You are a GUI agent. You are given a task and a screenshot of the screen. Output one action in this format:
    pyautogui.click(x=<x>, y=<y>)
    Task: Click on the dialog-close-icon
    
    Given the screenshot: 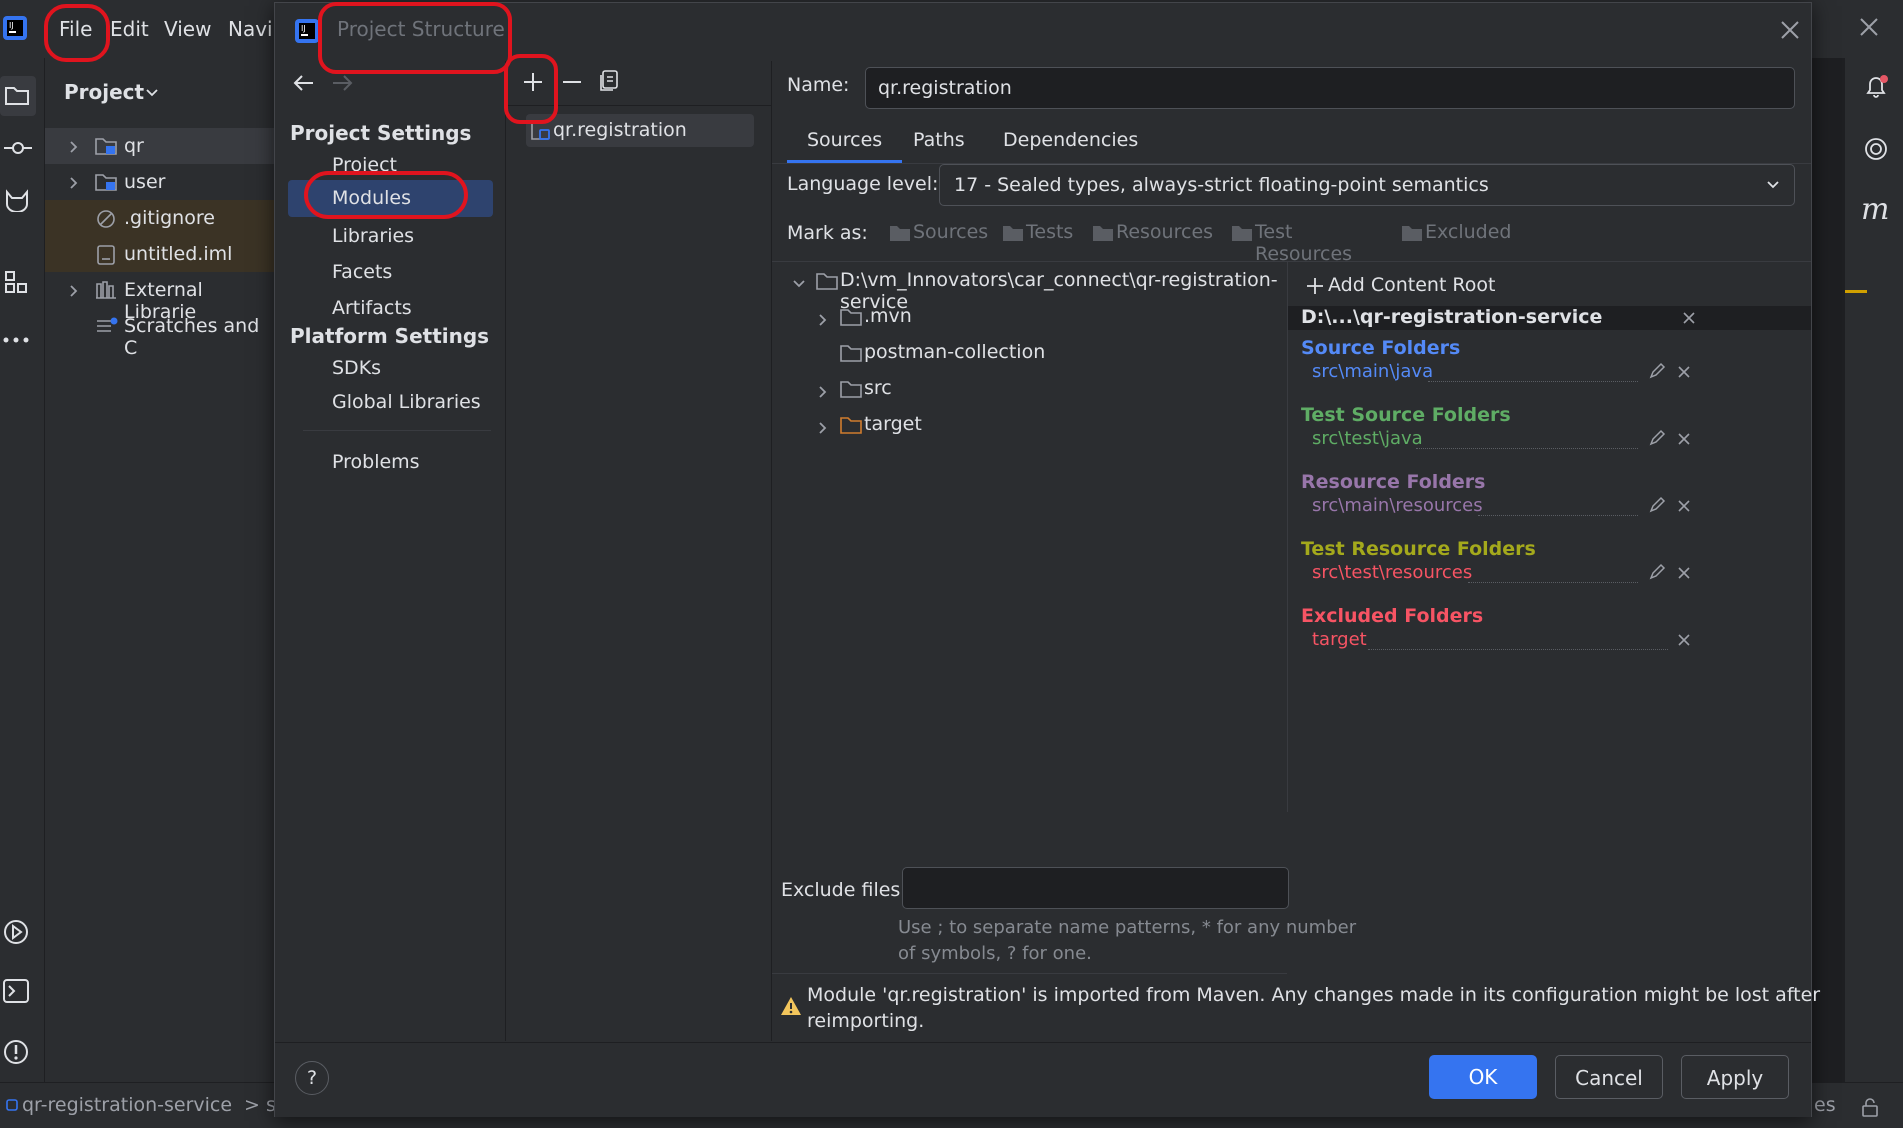 What is the action you would take?
    pyautogui.click(x=1790, y=30)
    